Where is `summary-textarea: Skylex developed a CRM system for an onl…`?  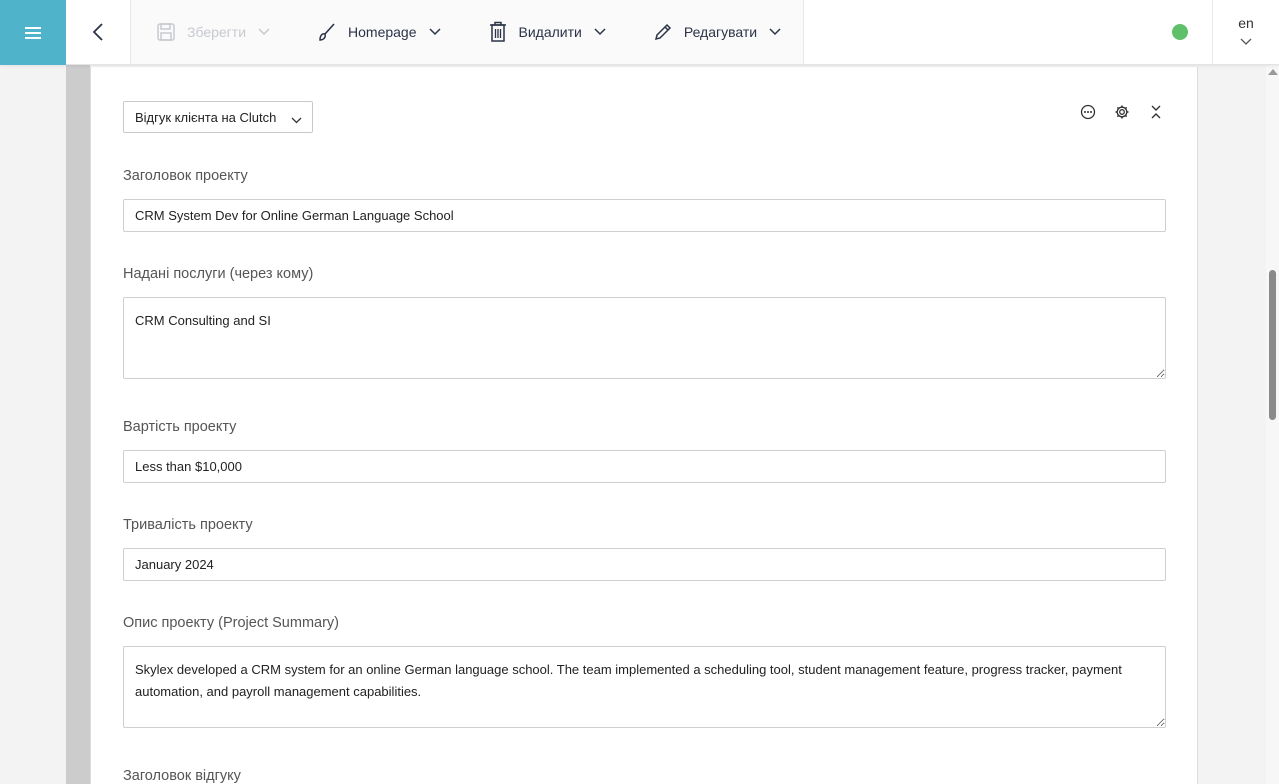
summary-textarea: Skylex developed a CRM system for an onl… is located at coordinates (644, 687).